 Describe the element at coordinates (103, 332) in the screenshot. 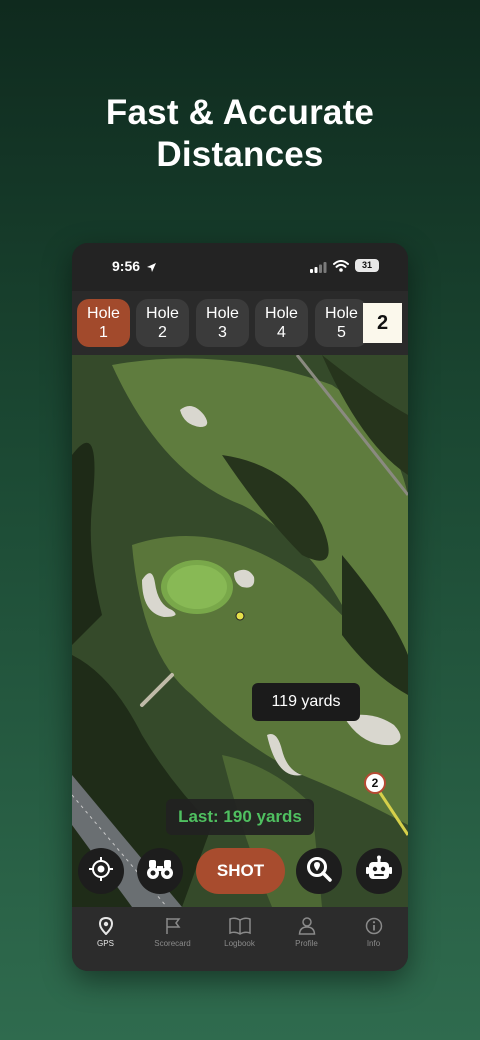

I see `hole-tab-number: 1` at that location.